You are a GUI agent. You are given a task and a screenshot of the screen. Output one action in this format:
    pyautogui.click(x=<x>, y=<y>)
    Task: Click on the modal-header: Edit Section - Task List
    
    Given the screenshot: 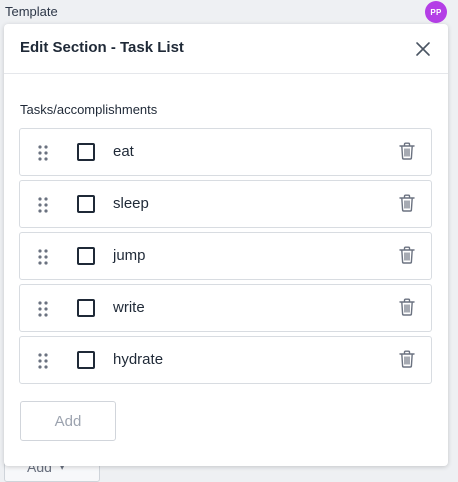 What is the action you would take?
    pyautogui.click(x=226, y=49)
    